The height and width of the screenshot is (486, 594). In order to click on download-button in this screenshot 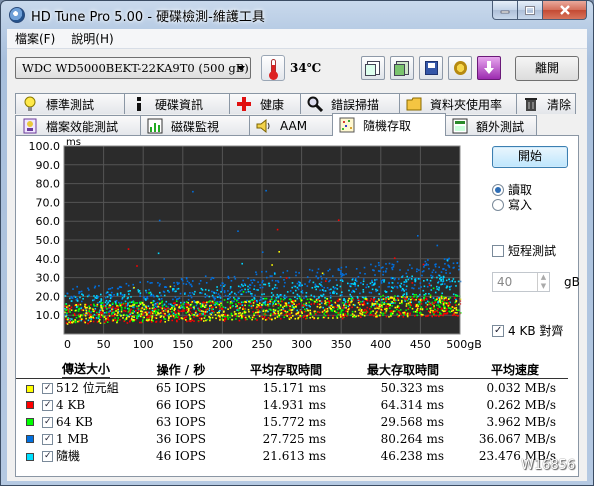, I will do `click(489, 68)`.